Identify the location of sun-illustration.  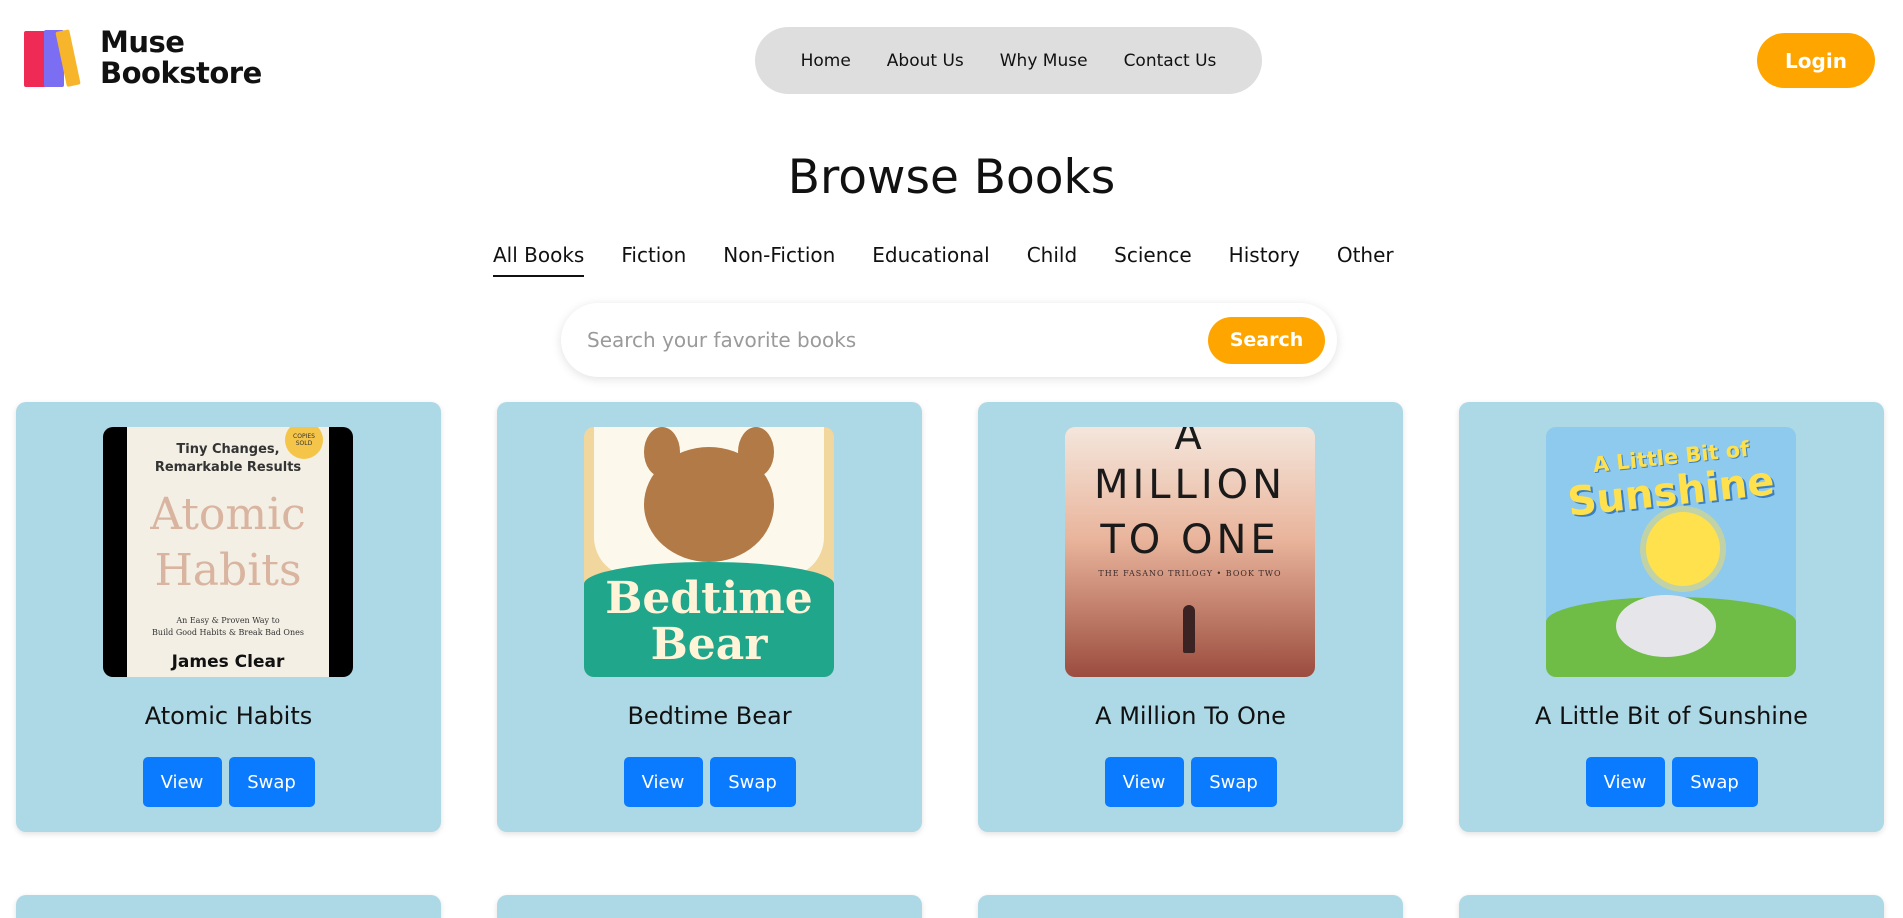
(1683, 549).